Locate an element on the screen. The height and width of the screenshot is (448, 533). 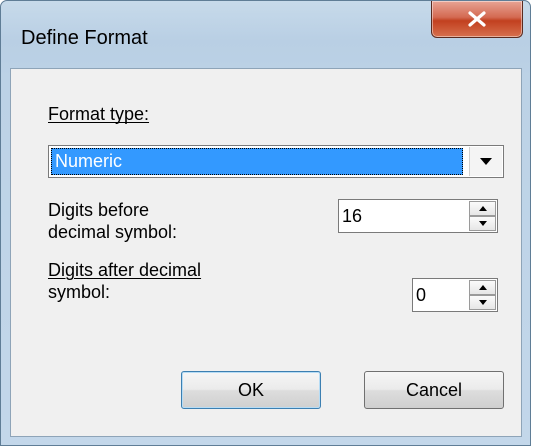
digits-after-value: 0 is located at coordinates (421, 295).